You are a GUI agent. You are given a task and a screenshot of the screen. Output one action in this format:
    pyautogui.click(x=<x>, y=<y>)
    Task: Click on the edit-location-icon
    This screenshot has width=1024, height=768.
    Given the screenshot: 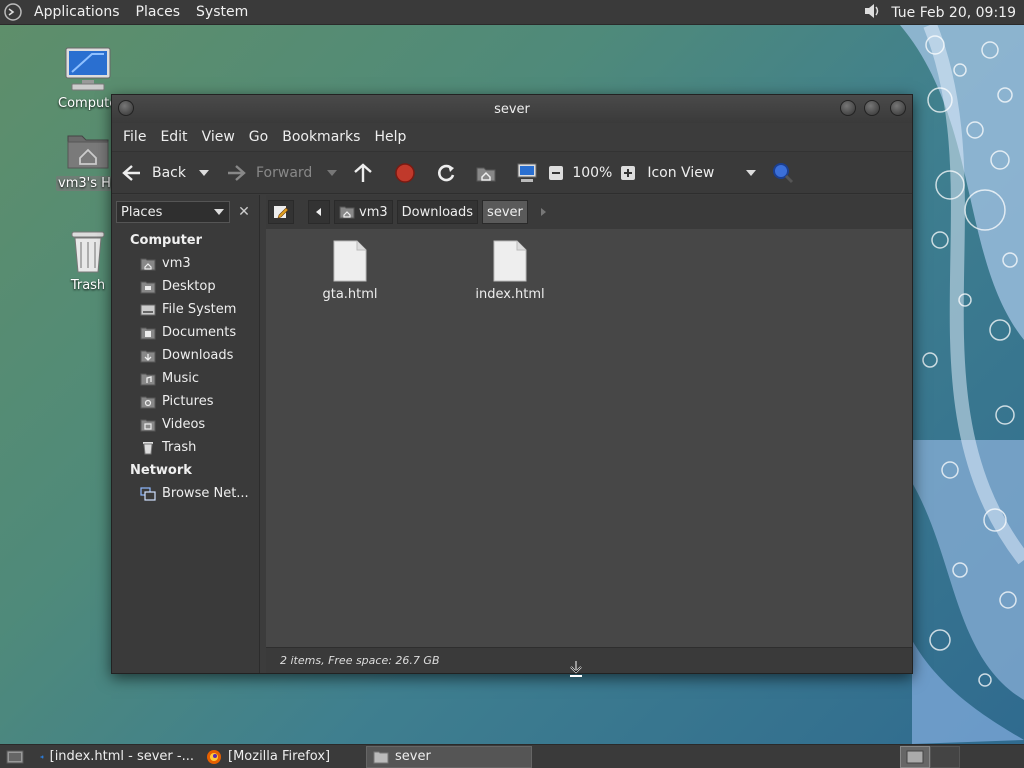 What is the action you would take?
    pyautogui.click(x=281, y=212)
    